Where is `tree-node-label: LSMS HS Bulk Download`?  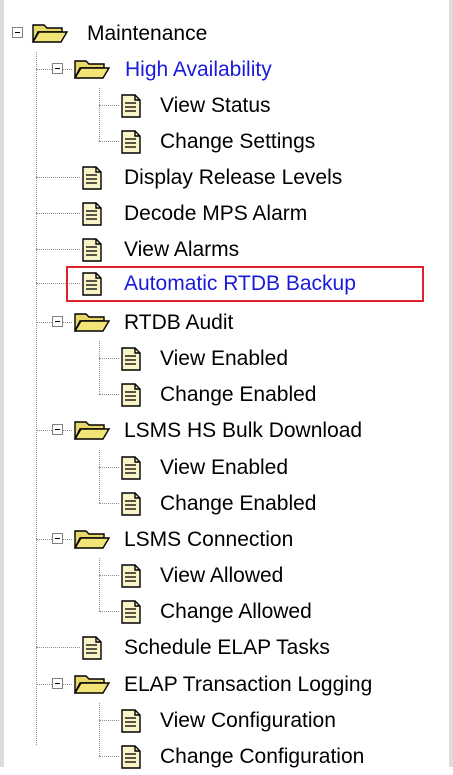
tree-node-label: LSMS HS Bulk Download is located at coordinates (243, 430).